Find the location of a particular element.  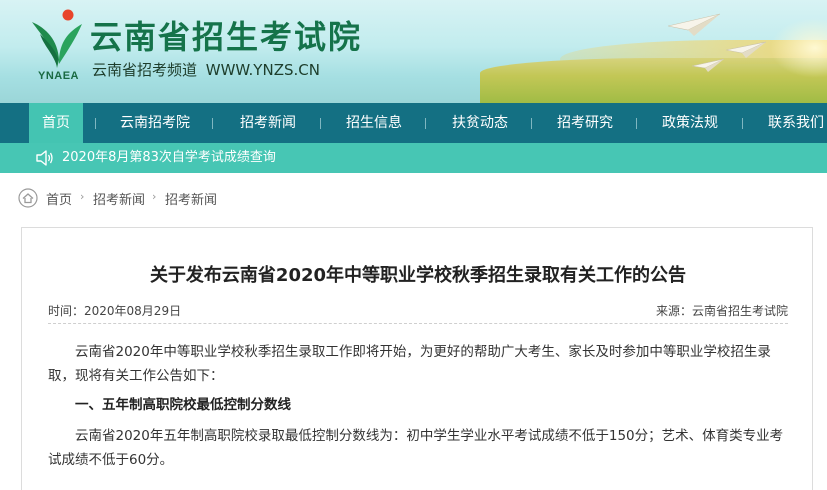

meta-divider is located at coordinates (418, 323).